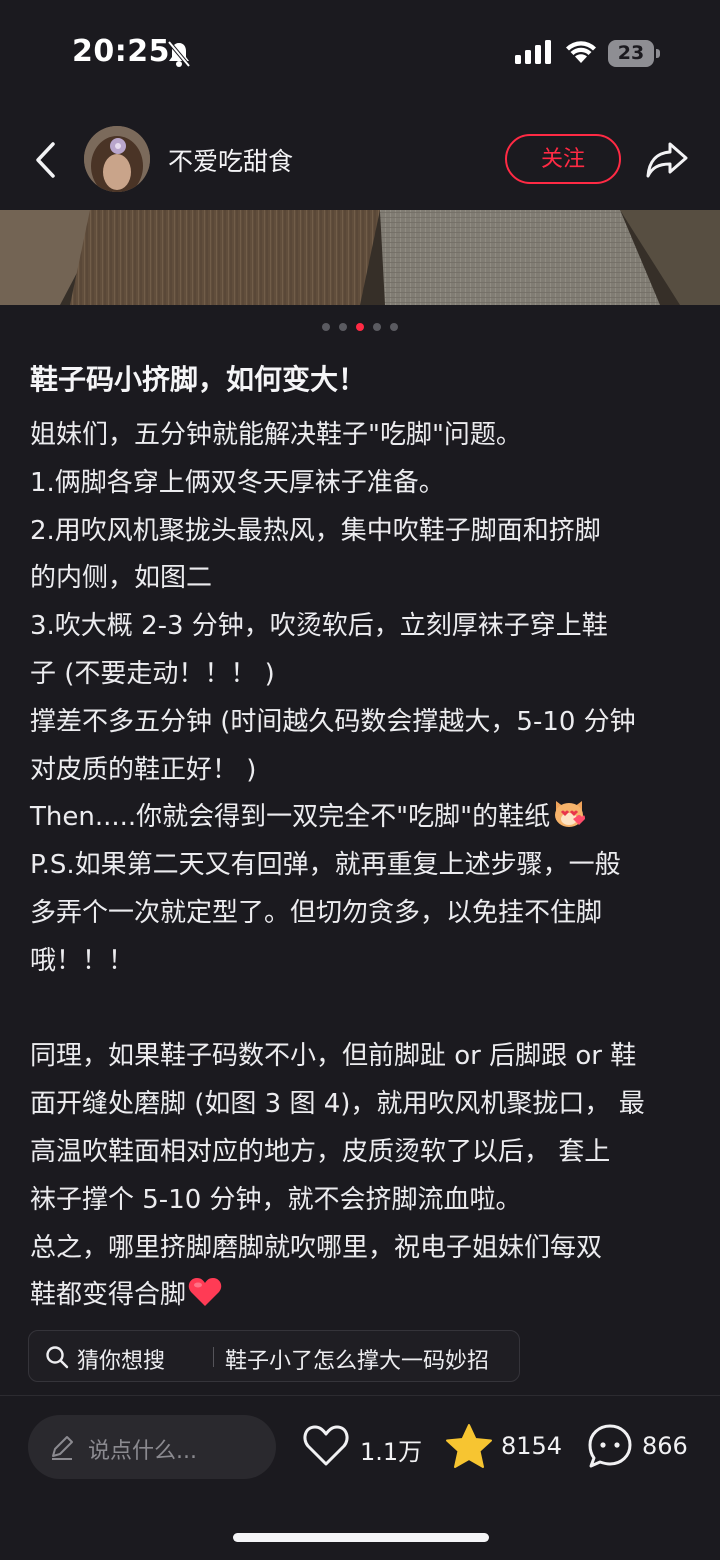 This screenshot has width=720, height=1560. What do you see at coordinates (365, 1296) in the screenshot?
I see `post-line-with-emoji: 鞋都变得合脚` at bounding box center [365, 1296].